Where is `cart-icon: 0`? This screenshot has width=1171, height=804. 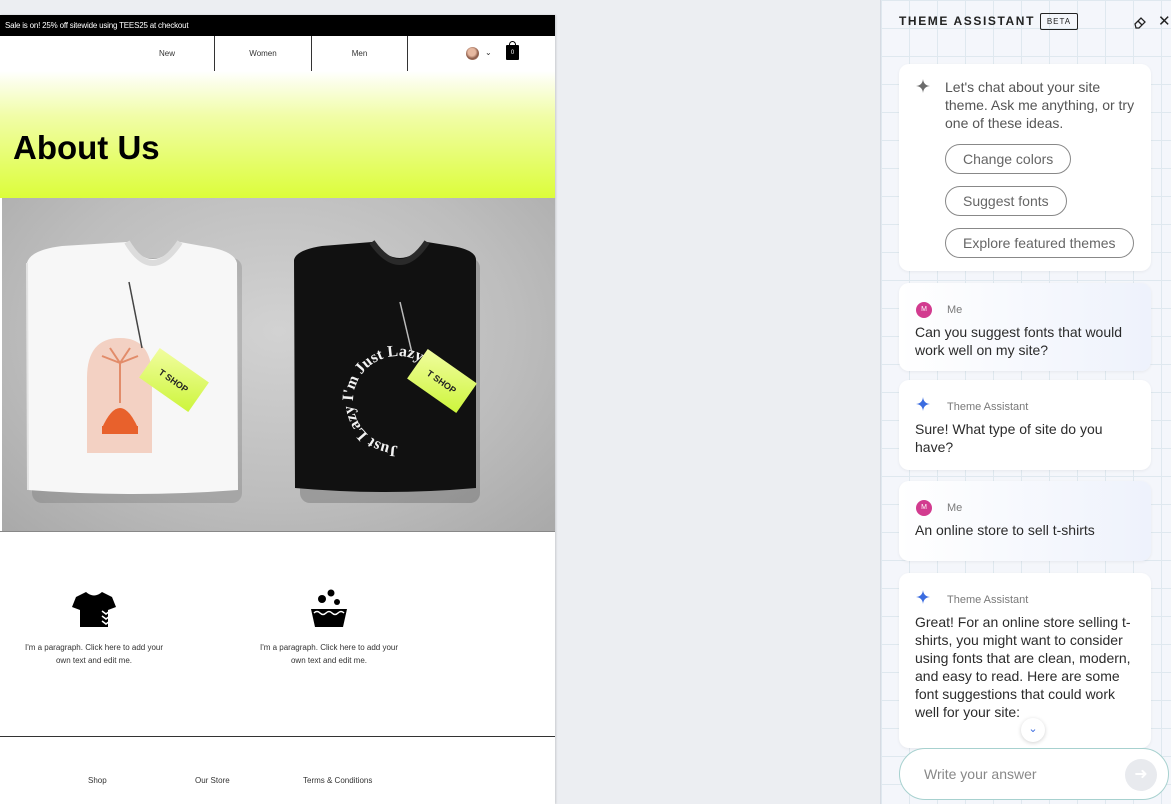
cart-icon: 0 is located at coordinates (512, 50).